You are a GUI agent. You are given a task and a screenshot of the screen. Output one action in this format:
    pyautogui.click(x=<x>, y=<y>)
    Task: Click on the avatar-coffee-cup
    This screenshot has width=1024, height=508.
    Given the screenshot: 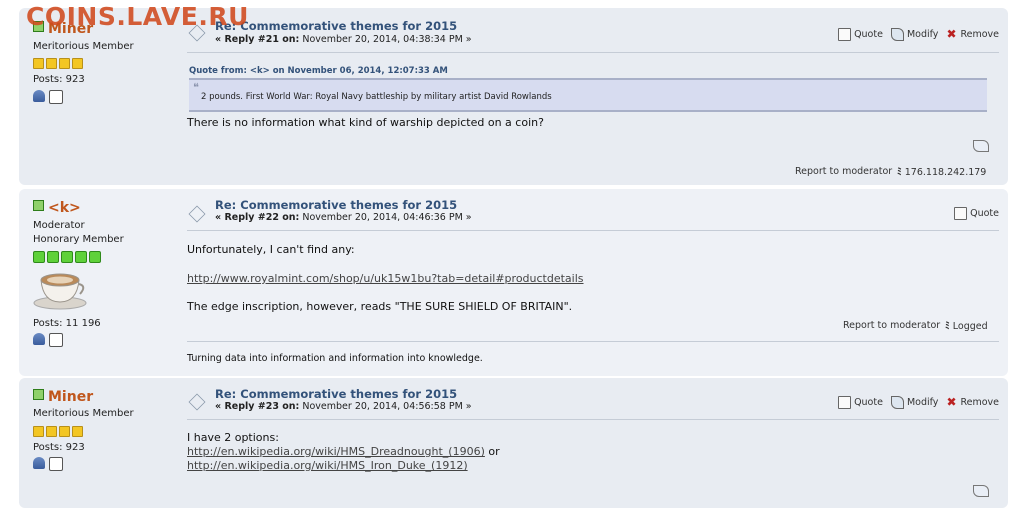 What is the action you would take?
    pyautogui.click(x=60, y=291)
    